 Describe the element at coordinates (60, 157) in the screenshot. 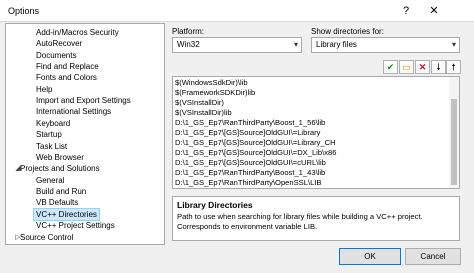

I see `tree-item-web-browser: Web Browser` at that location.